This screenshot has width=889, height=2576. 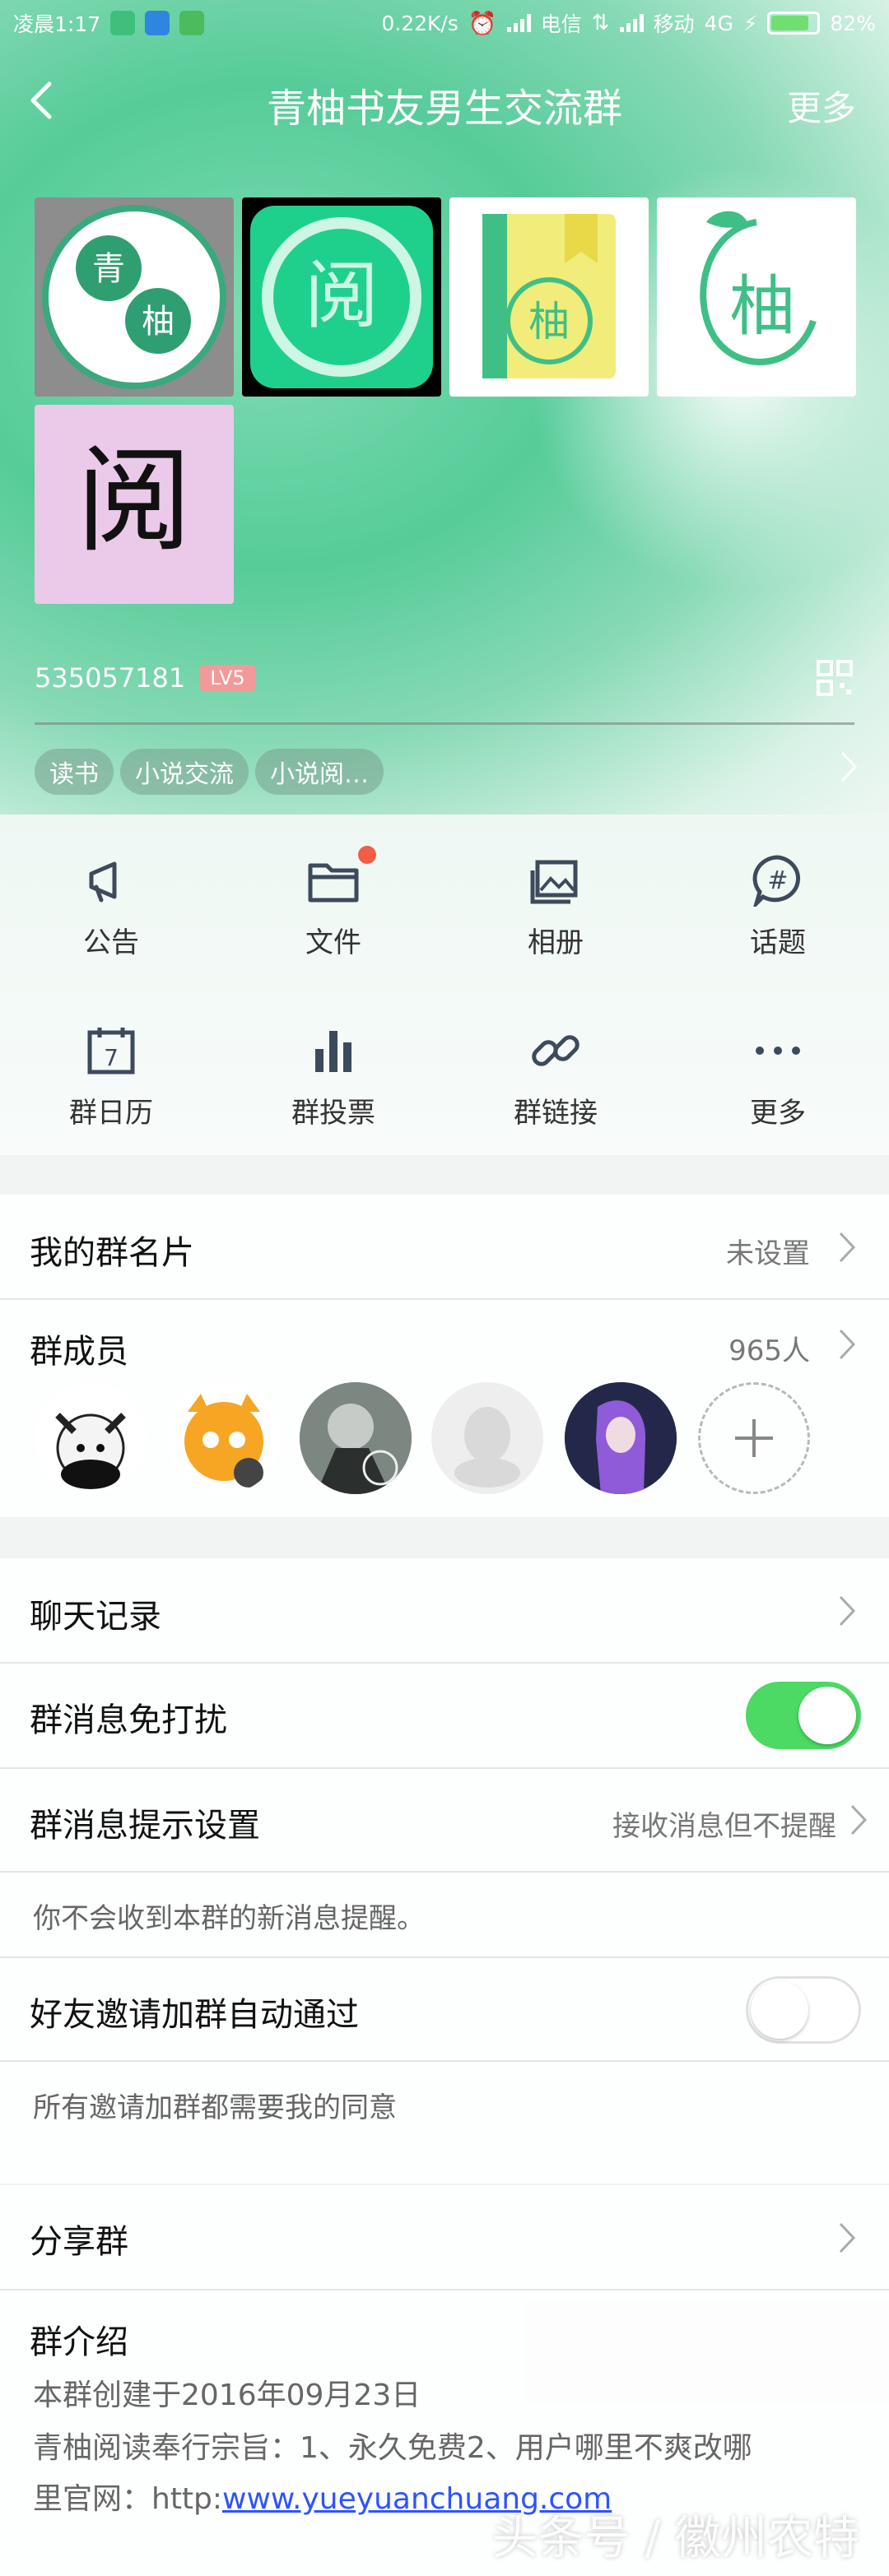 I want to click on group-id-row: 535057181 LV5, so click(x=145, y=678).